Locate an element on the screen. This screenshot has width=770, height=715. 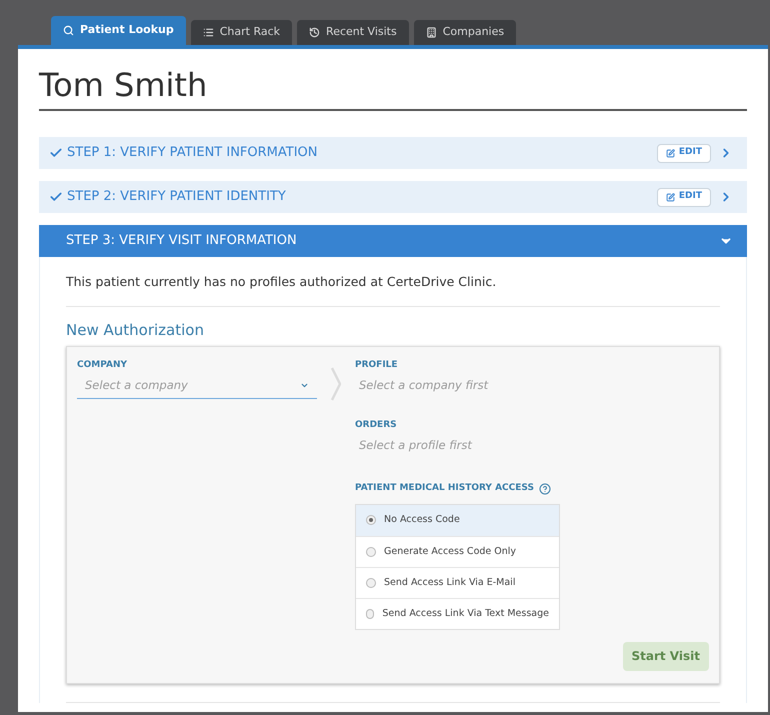
field-label: PATIENT MEDICAL HISTORY ACCESS is located at coordinates (444, 489).